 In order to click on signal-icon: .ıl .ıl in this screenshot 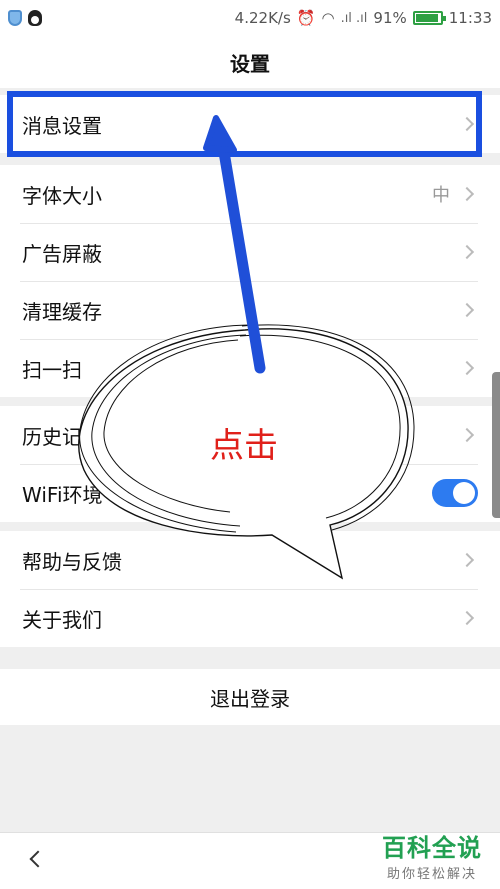, I will do `click(354, 18)`.